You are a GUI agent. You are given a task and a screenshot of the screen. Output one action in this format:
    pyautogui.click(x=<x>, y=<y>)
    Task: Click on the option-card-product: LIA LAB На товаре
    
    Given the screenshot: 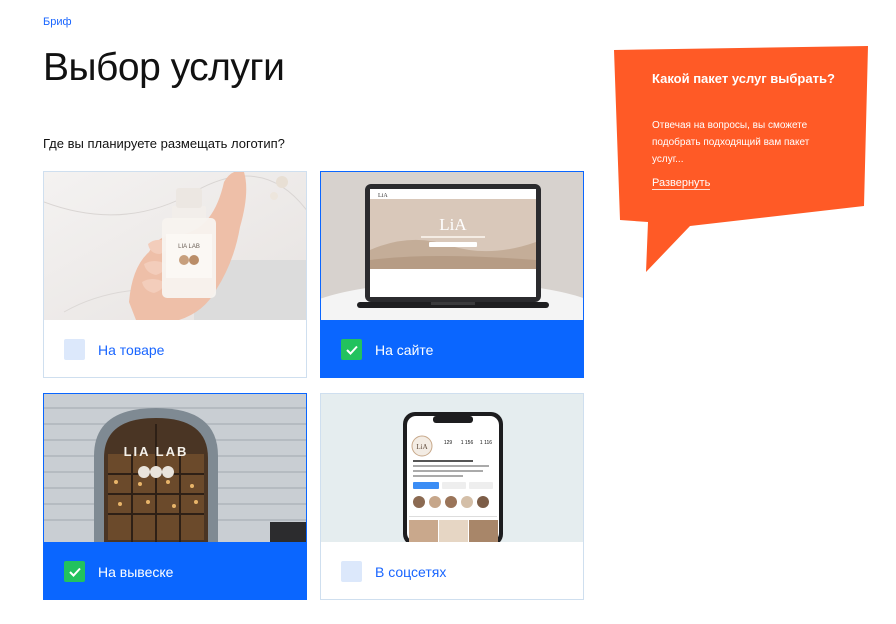 What is the action you would take?
    pyautogui.click(x=175, y=274)
    